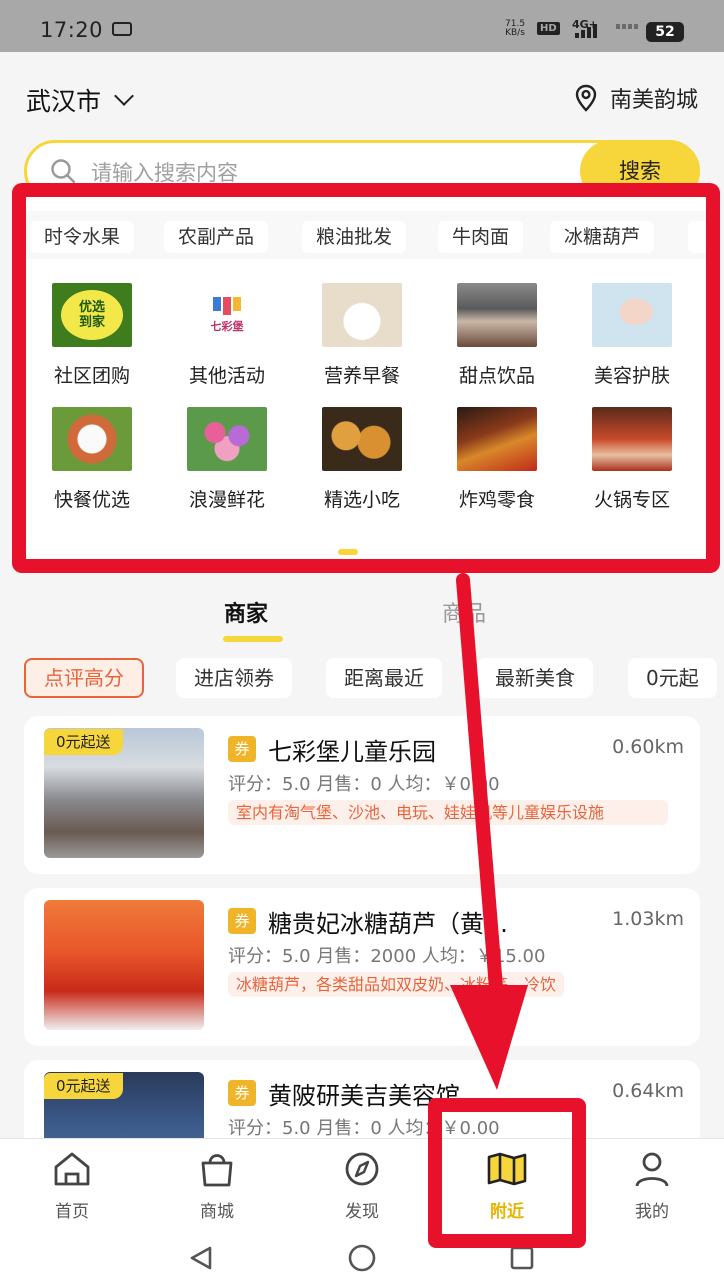 This screenshot has width=724, height=1287. What do you see at coordinates (672, 678) in the screenshot?
I see `filter-chip-free-delivery: 0元起` at bounding box center [672, 678].